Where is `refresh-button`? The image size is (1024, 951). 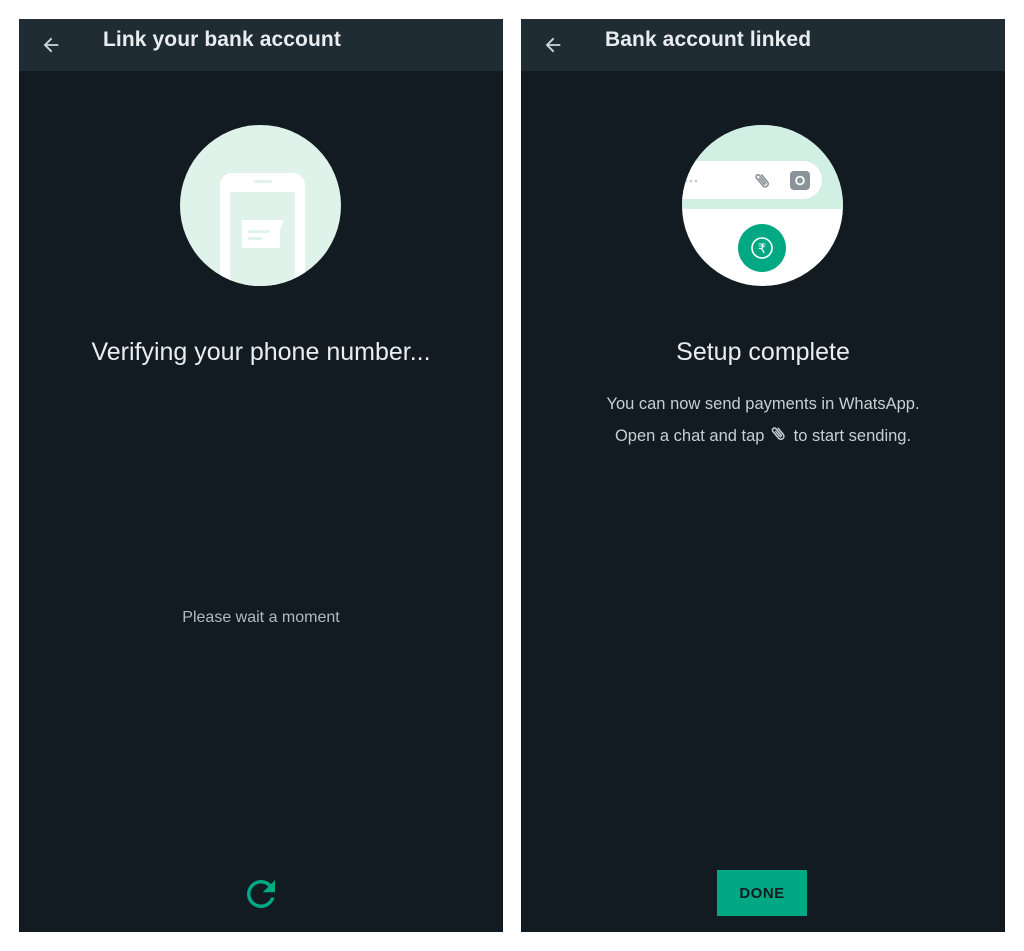 refresh-button is located at coordinates (261, 894).